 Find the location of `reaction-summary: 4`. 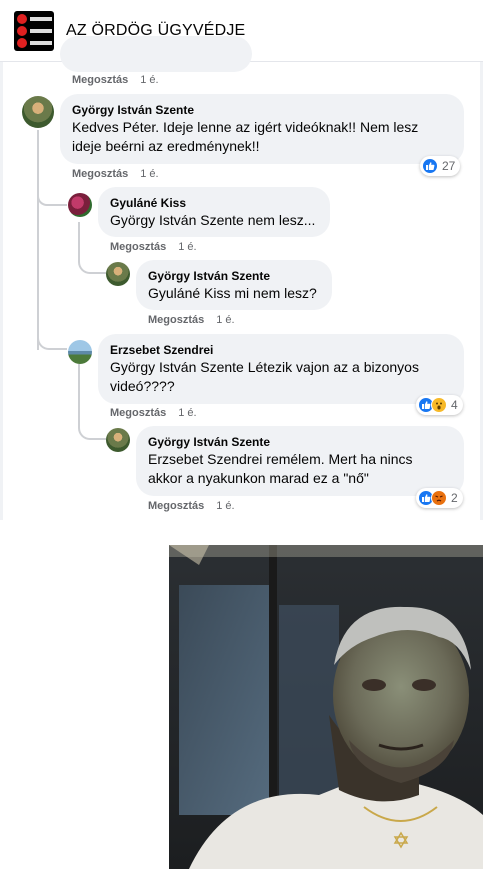

reaction-summary: 4 is located at coordinates (439, 405).